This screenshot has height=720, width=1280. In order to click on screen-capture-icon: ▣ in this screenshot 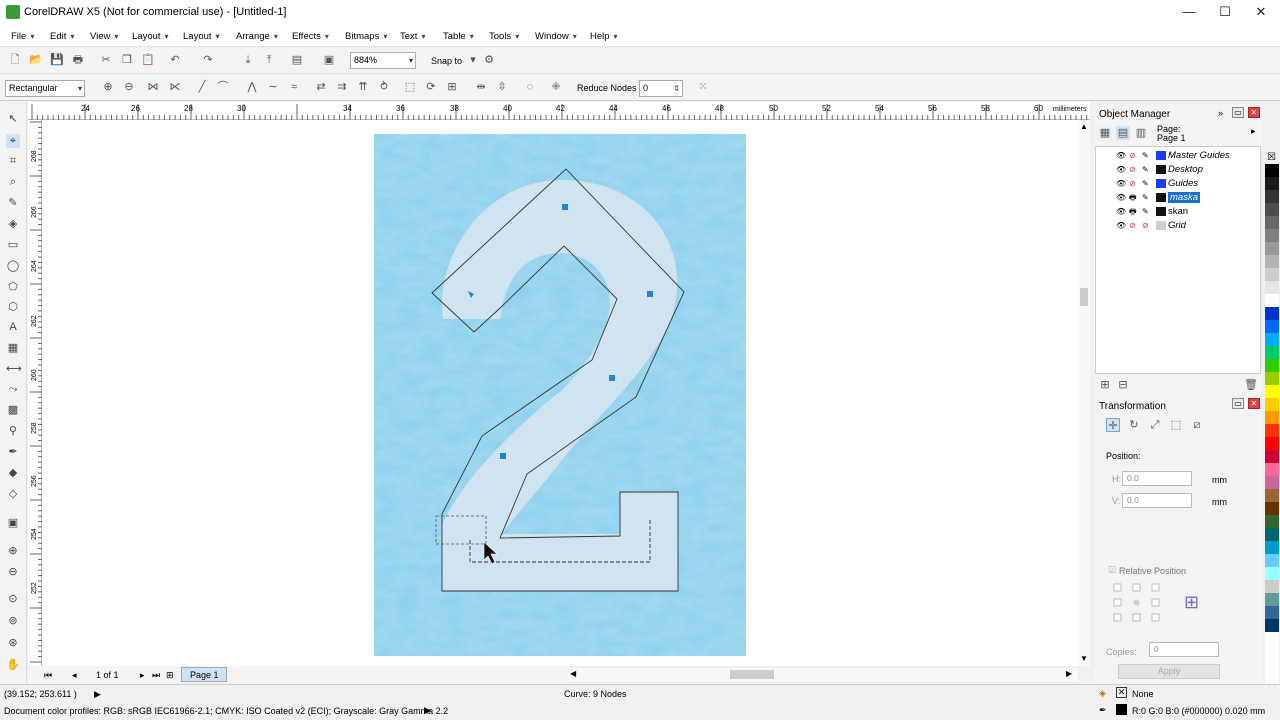, I will do `click(13, 523)`.